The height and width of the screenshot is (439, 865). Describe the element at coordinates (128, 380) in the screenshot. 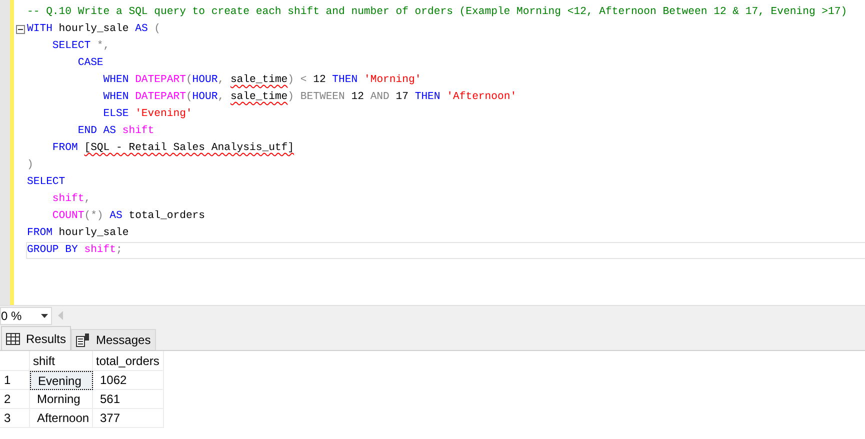

I see `table-cell: 1062` at that location.